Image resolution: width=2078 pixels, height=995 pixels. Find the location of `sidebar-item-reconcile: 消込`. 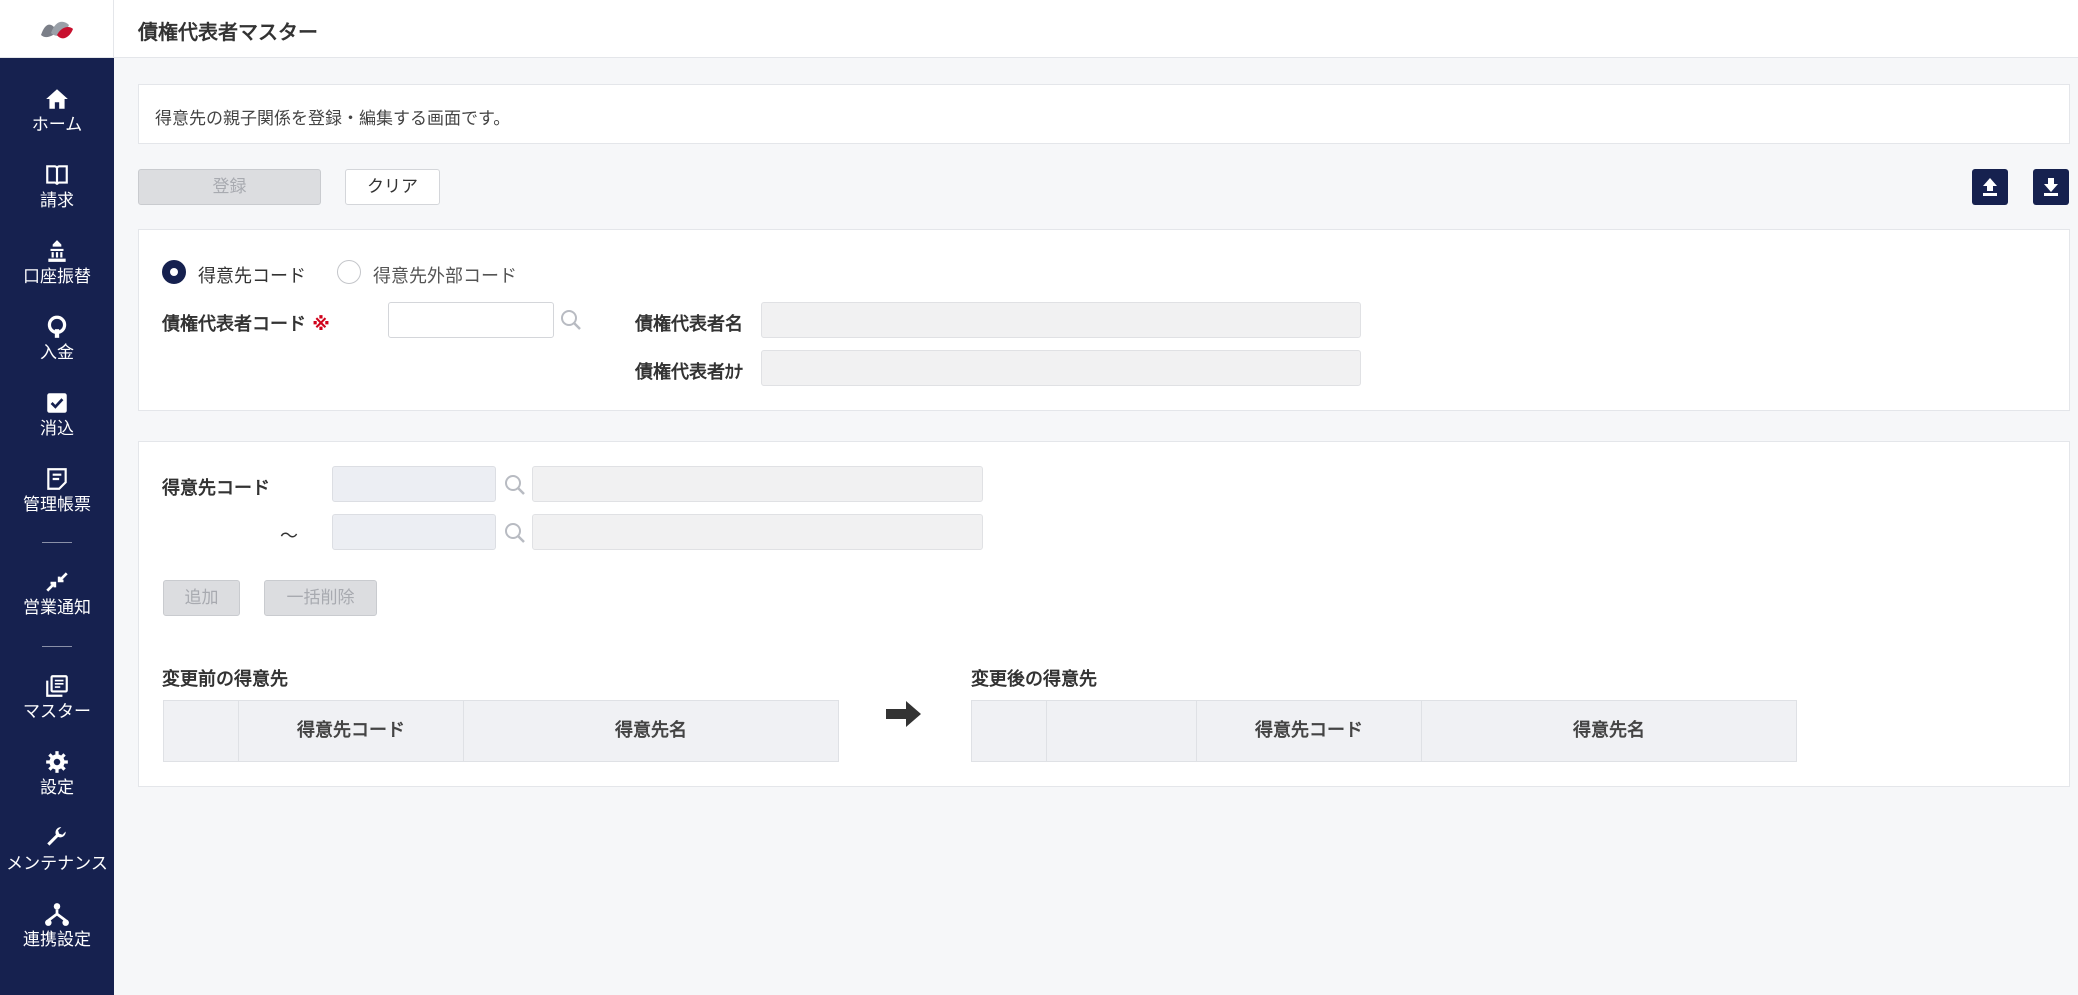

sidebar-item-reconcile: 消込 is located at coordinates (57, 425).